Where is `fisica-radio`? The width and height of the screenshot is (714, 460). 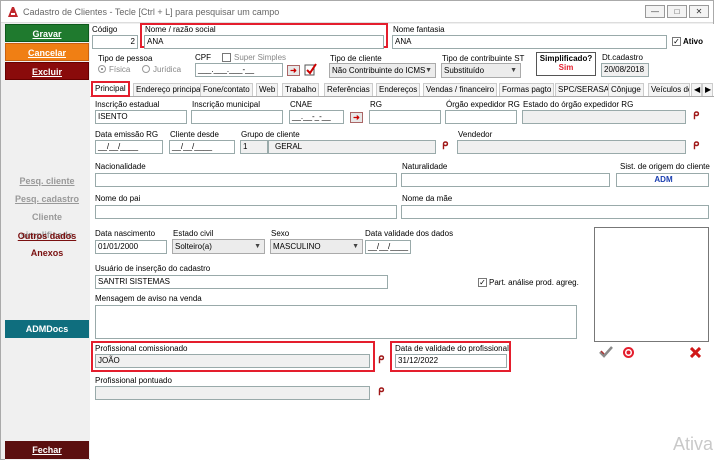
fisica-radio is located at coordinates (102, 69).